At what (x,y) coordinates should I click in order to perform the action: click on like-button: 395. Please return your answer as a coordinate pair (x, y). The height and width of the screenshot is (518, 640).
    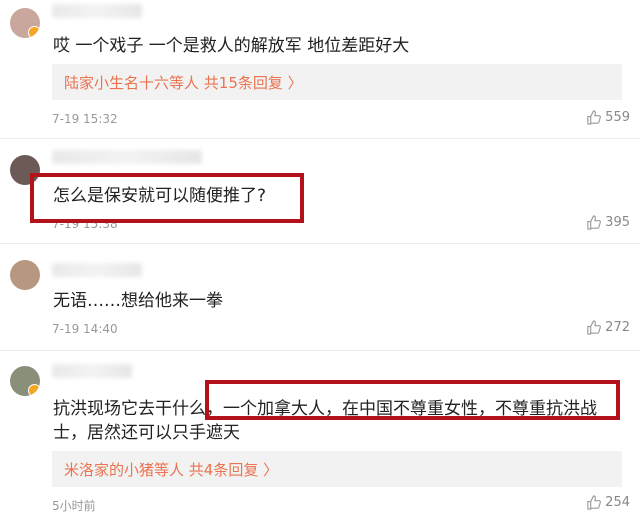
    Looking at the image, I should click on (608, 222).